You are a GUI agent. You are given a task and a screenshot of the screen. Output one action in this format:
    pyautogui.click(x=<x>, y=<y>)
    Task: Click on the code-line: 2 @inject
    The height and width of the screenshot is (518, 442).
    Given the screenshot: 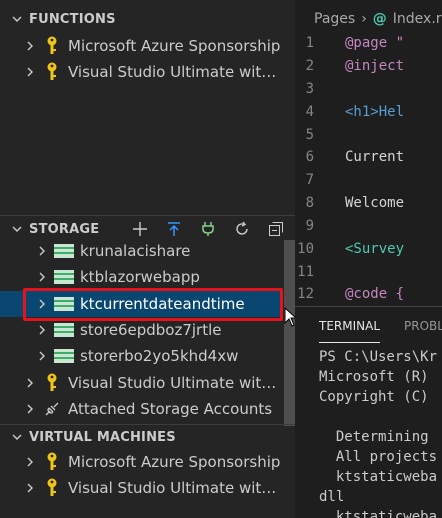 What is the action you would take?
    pyautogui.click(x=349, y=66)
    